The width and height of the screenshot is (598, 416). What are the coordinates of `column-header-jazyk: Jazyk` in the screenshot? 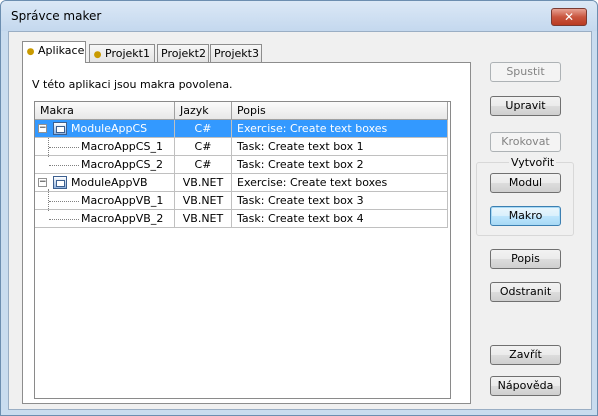 It's located at (203, 111).